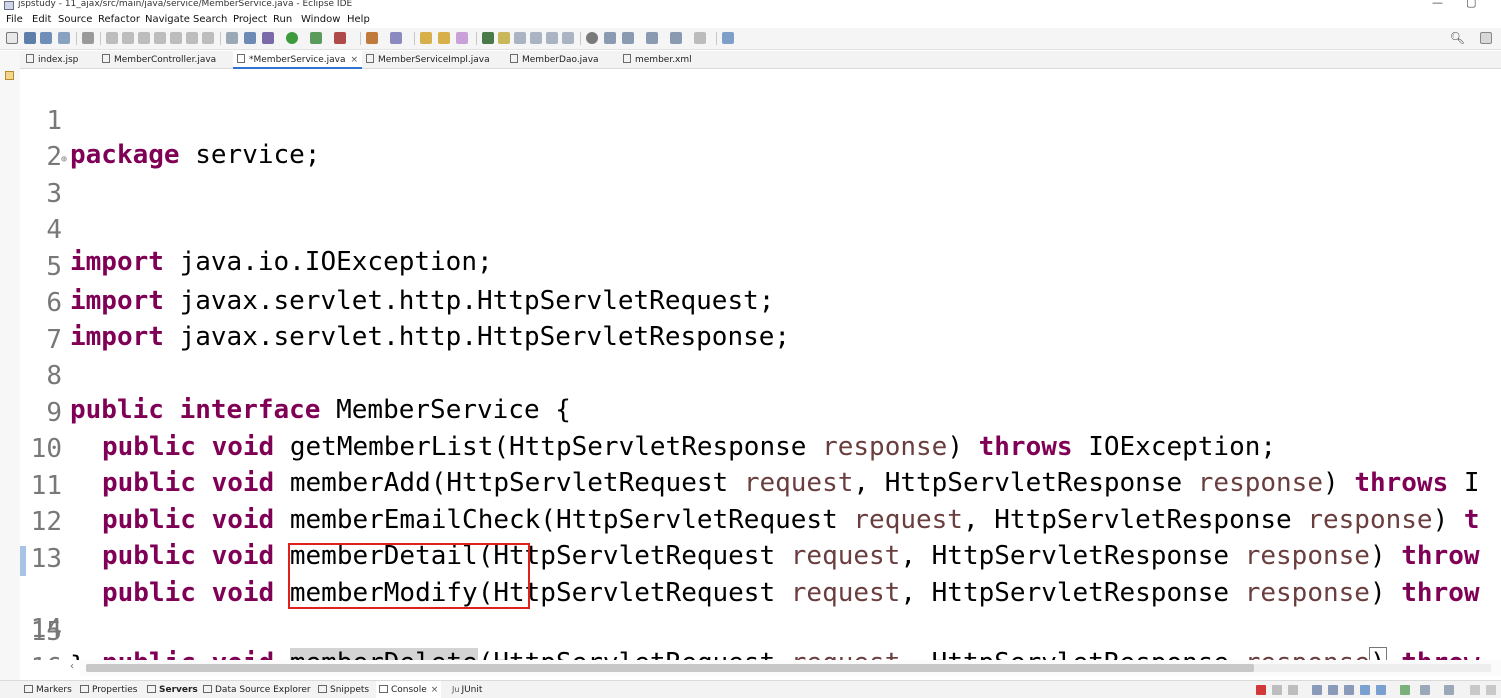 The image size is (1501, 698). What do you see at coordinates (88, 38) in the screenshot?
I see `skip-breakpoints-icon` at bounding box center [88, 38].